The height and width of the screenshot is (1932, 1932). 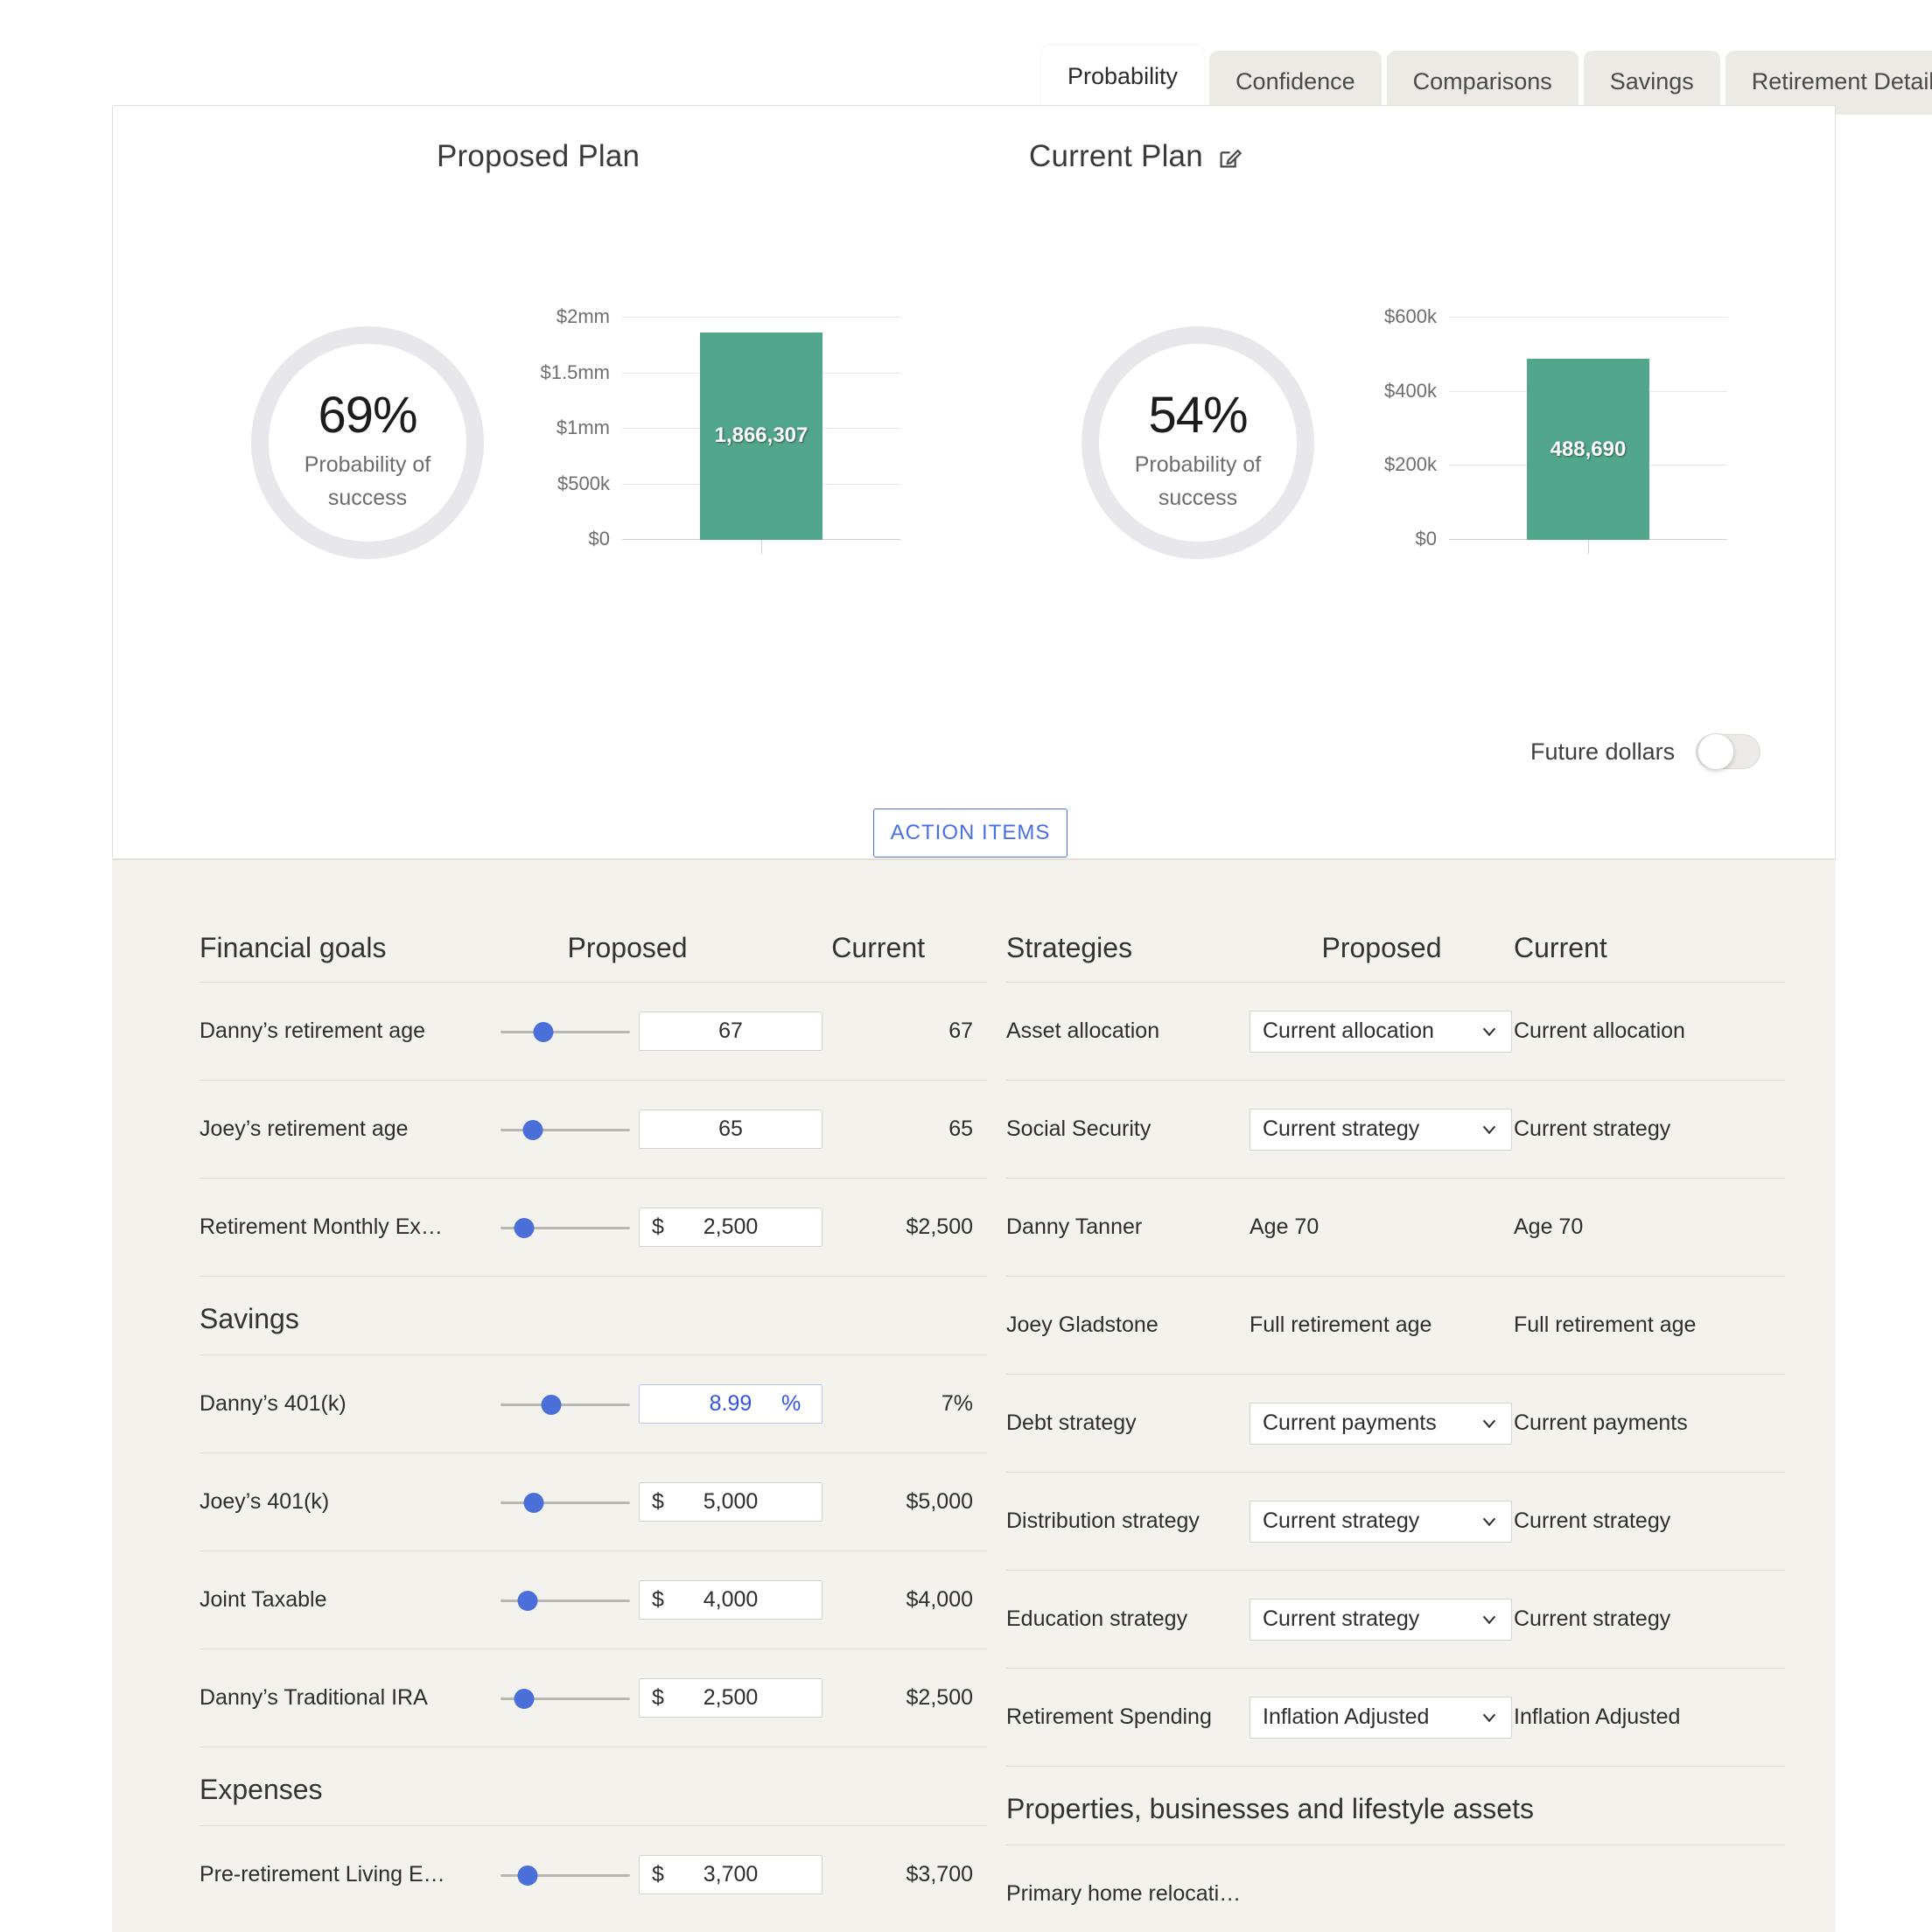 I want to click on current-value: Current payments, so click(x=1601, y=1422).